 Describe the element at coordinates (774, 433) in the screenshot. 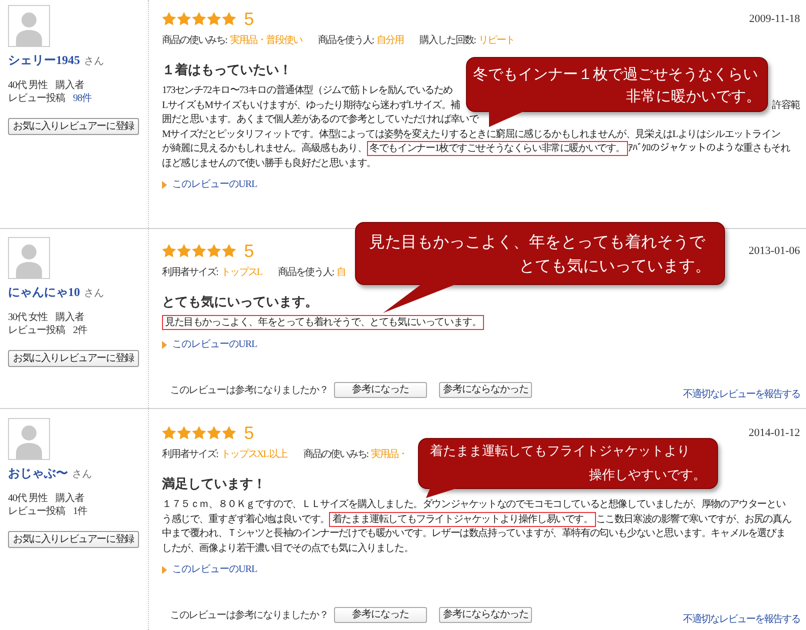

I see `review-date: 2014-01-12` at that location.